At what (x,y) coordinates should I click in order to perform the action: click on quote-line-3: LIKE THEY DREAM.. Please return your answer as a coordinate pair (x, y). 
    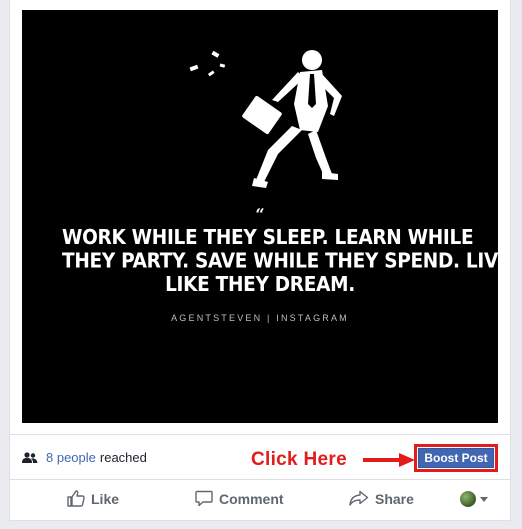
    Looking at the image, I should click on (260, 285).